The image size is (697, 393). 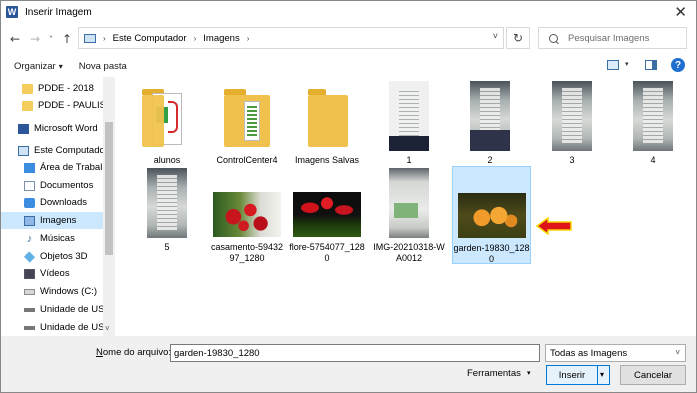 I want to click on downloads-icon, so click(x=29, y=202).